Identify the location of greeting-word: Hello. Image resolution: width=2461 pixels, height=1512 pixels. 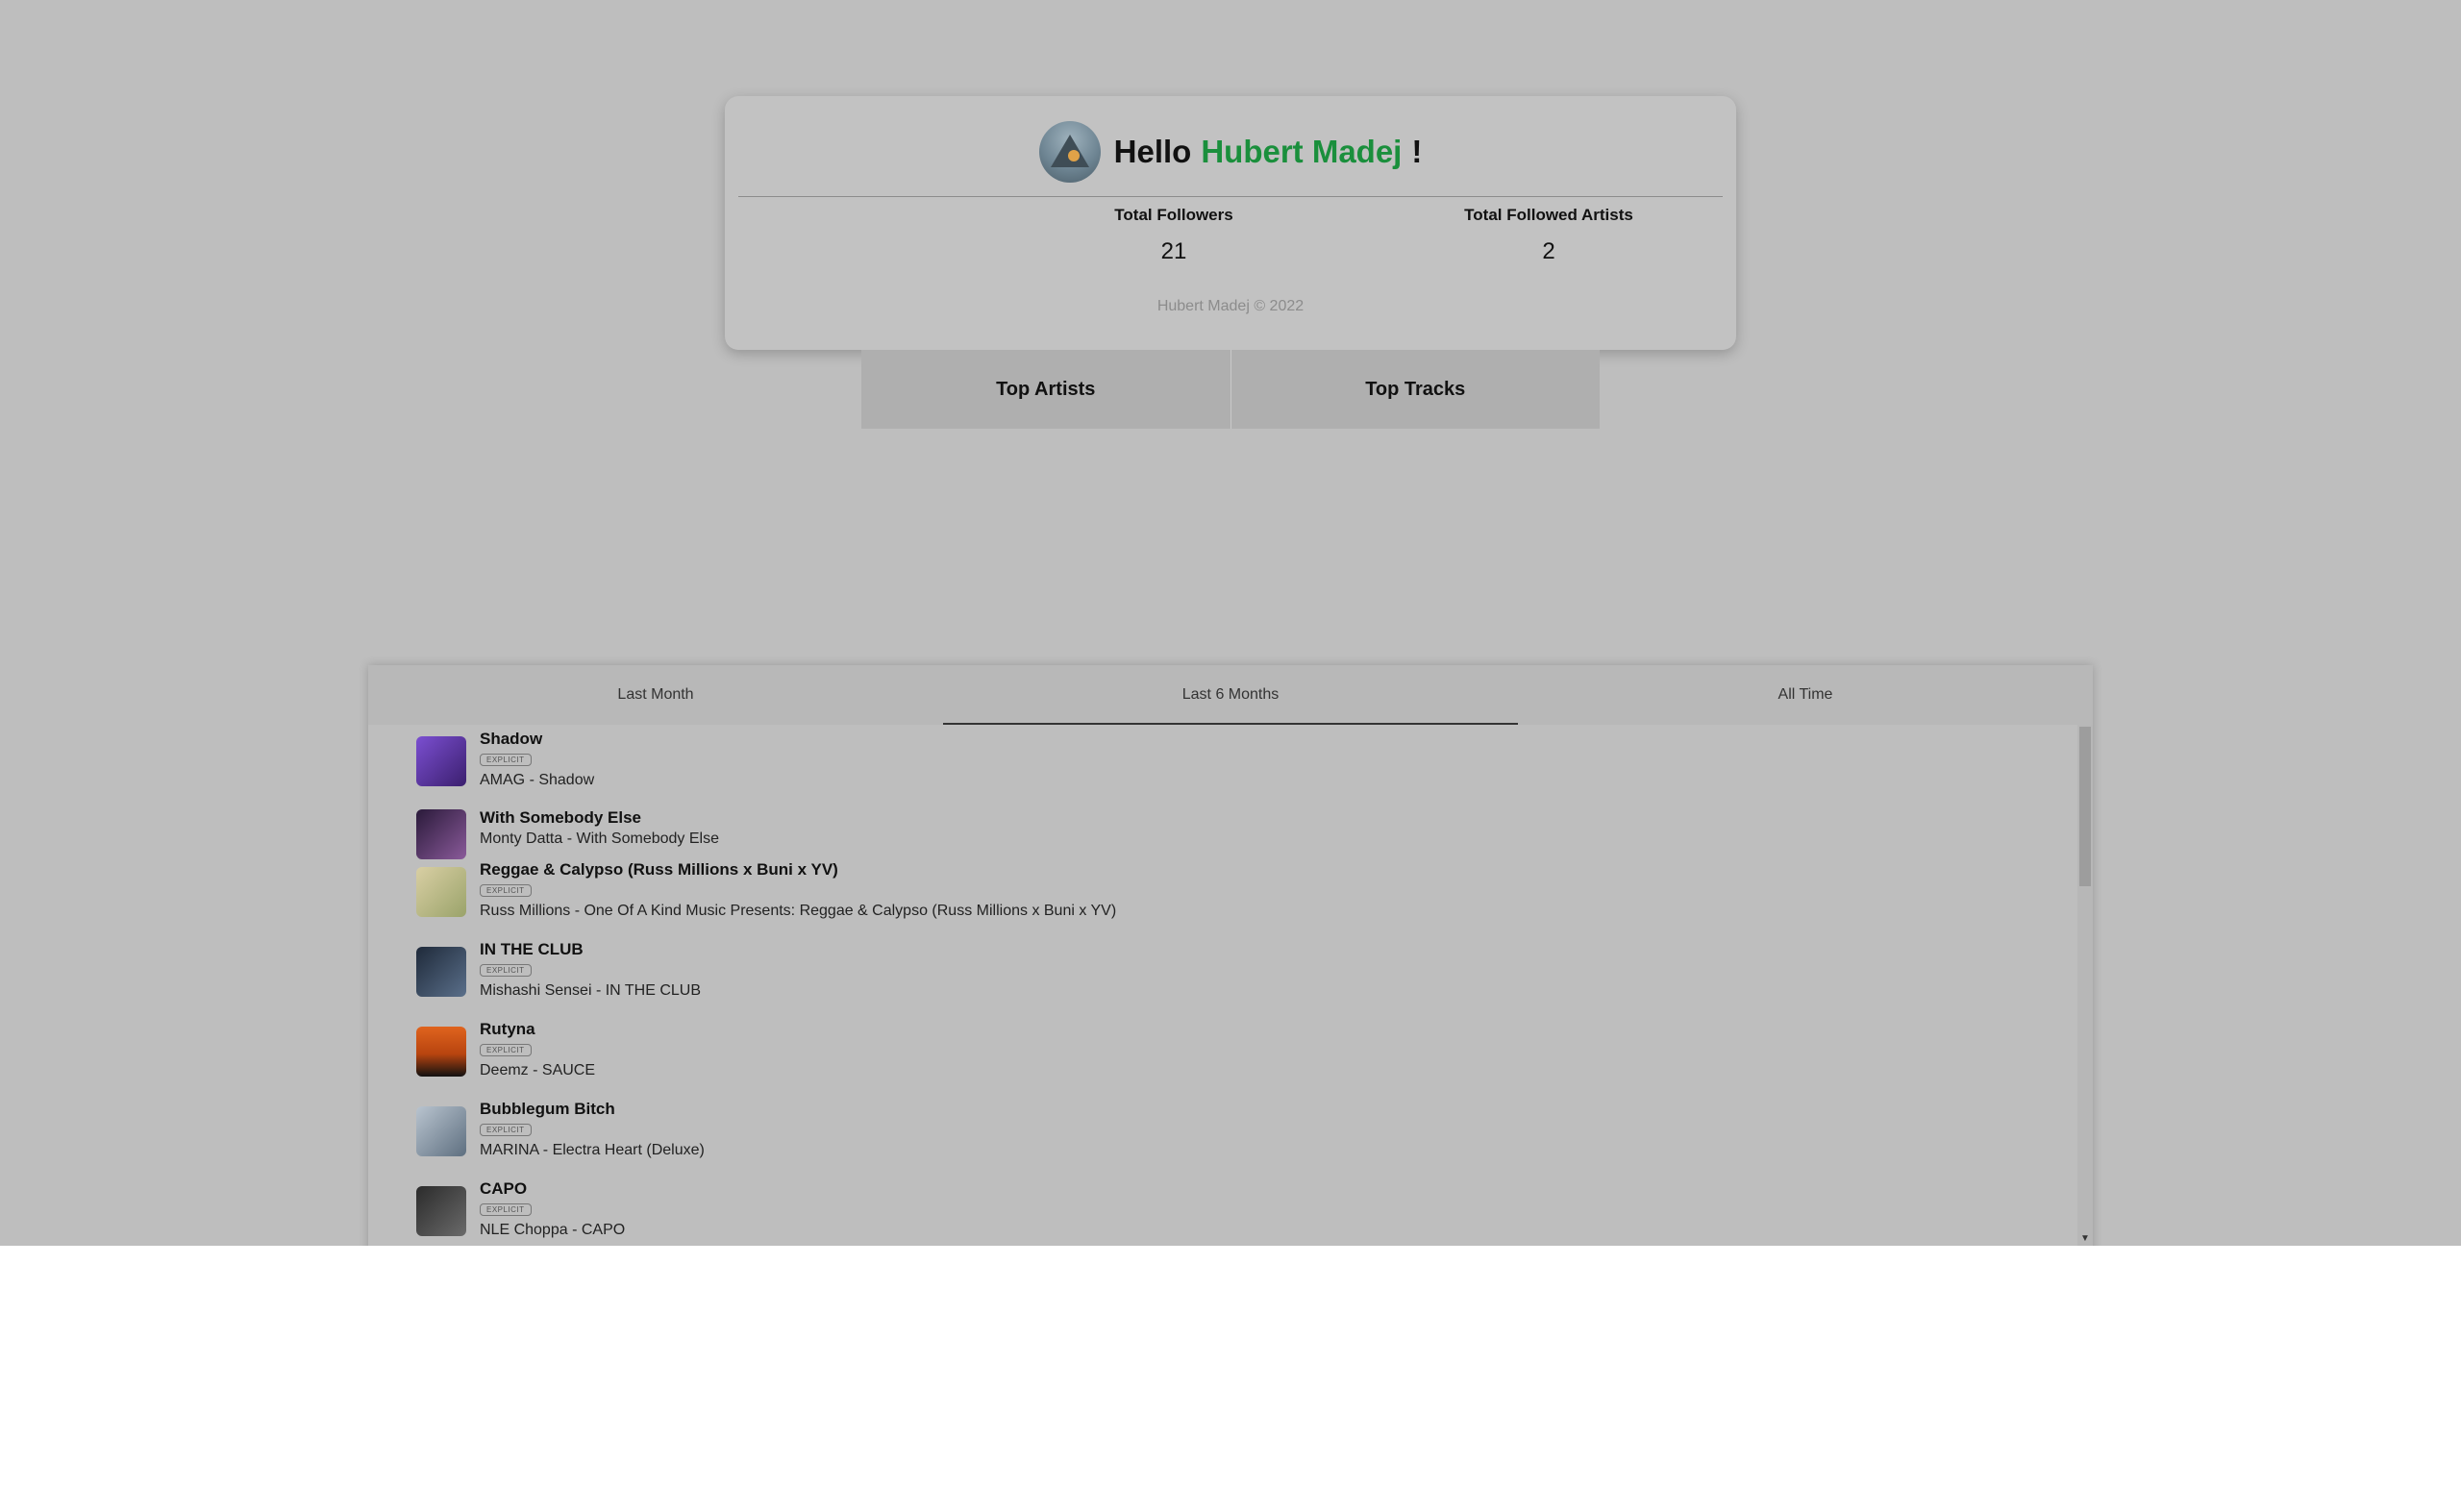
(1152, 151).